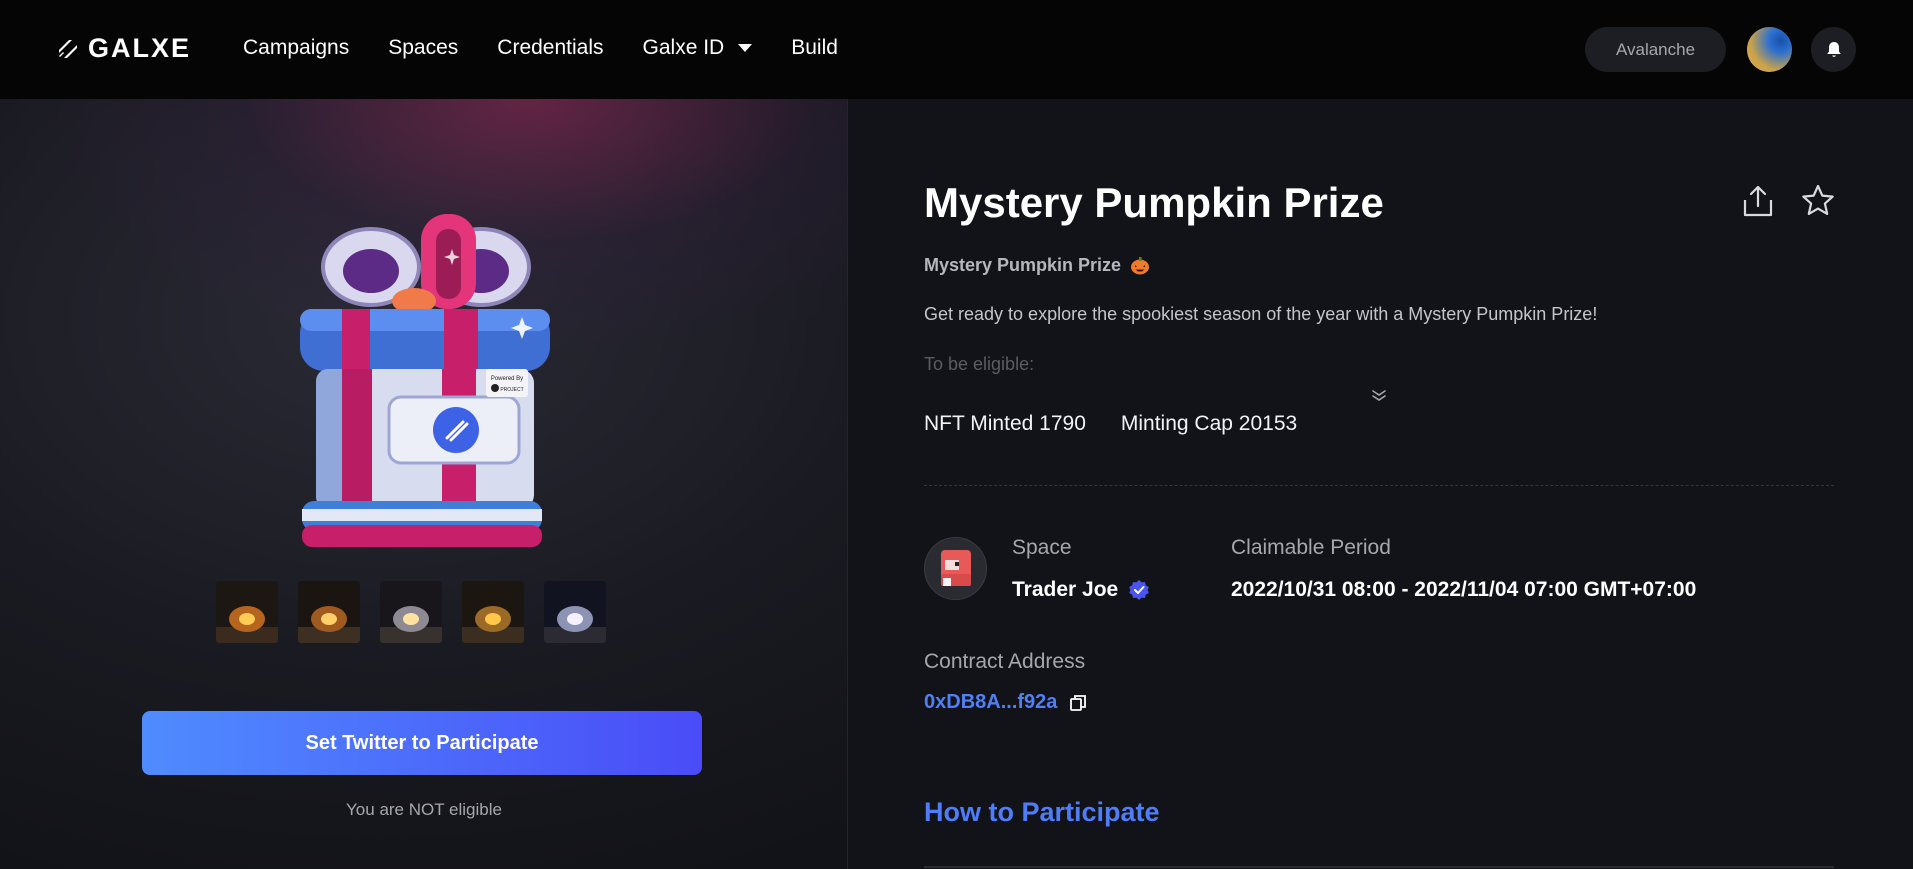  What do you see at coordinates (1268, 423) in the screenshot?
I see `minting-cap-value: 20153` at bounding box center [1268, 423].